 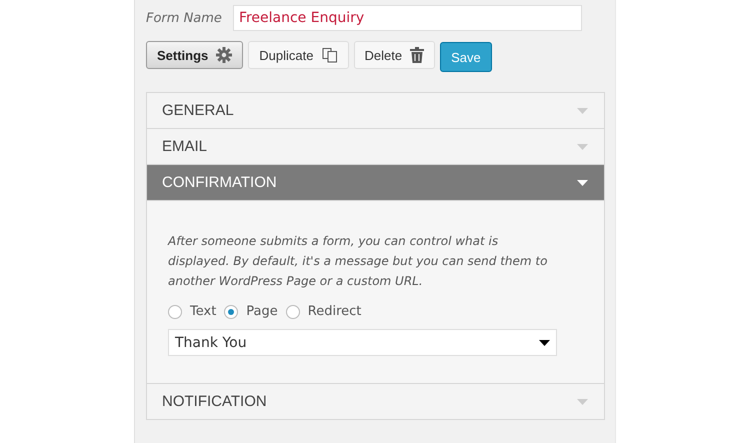 I want to click on radio-option: Redirect, so click(x=324, y=311).